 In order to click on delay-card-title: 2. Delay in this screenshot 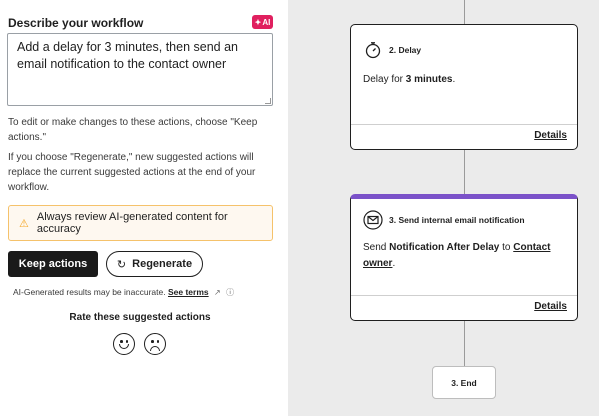, I will do `click(405, 50)`.